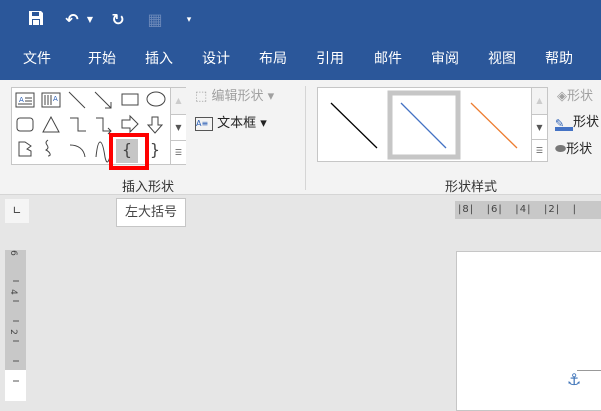 The width and height of the screenshot is (601, 411). I want to click on shape-styles-group-label: 形状样式, so click(471, 187).